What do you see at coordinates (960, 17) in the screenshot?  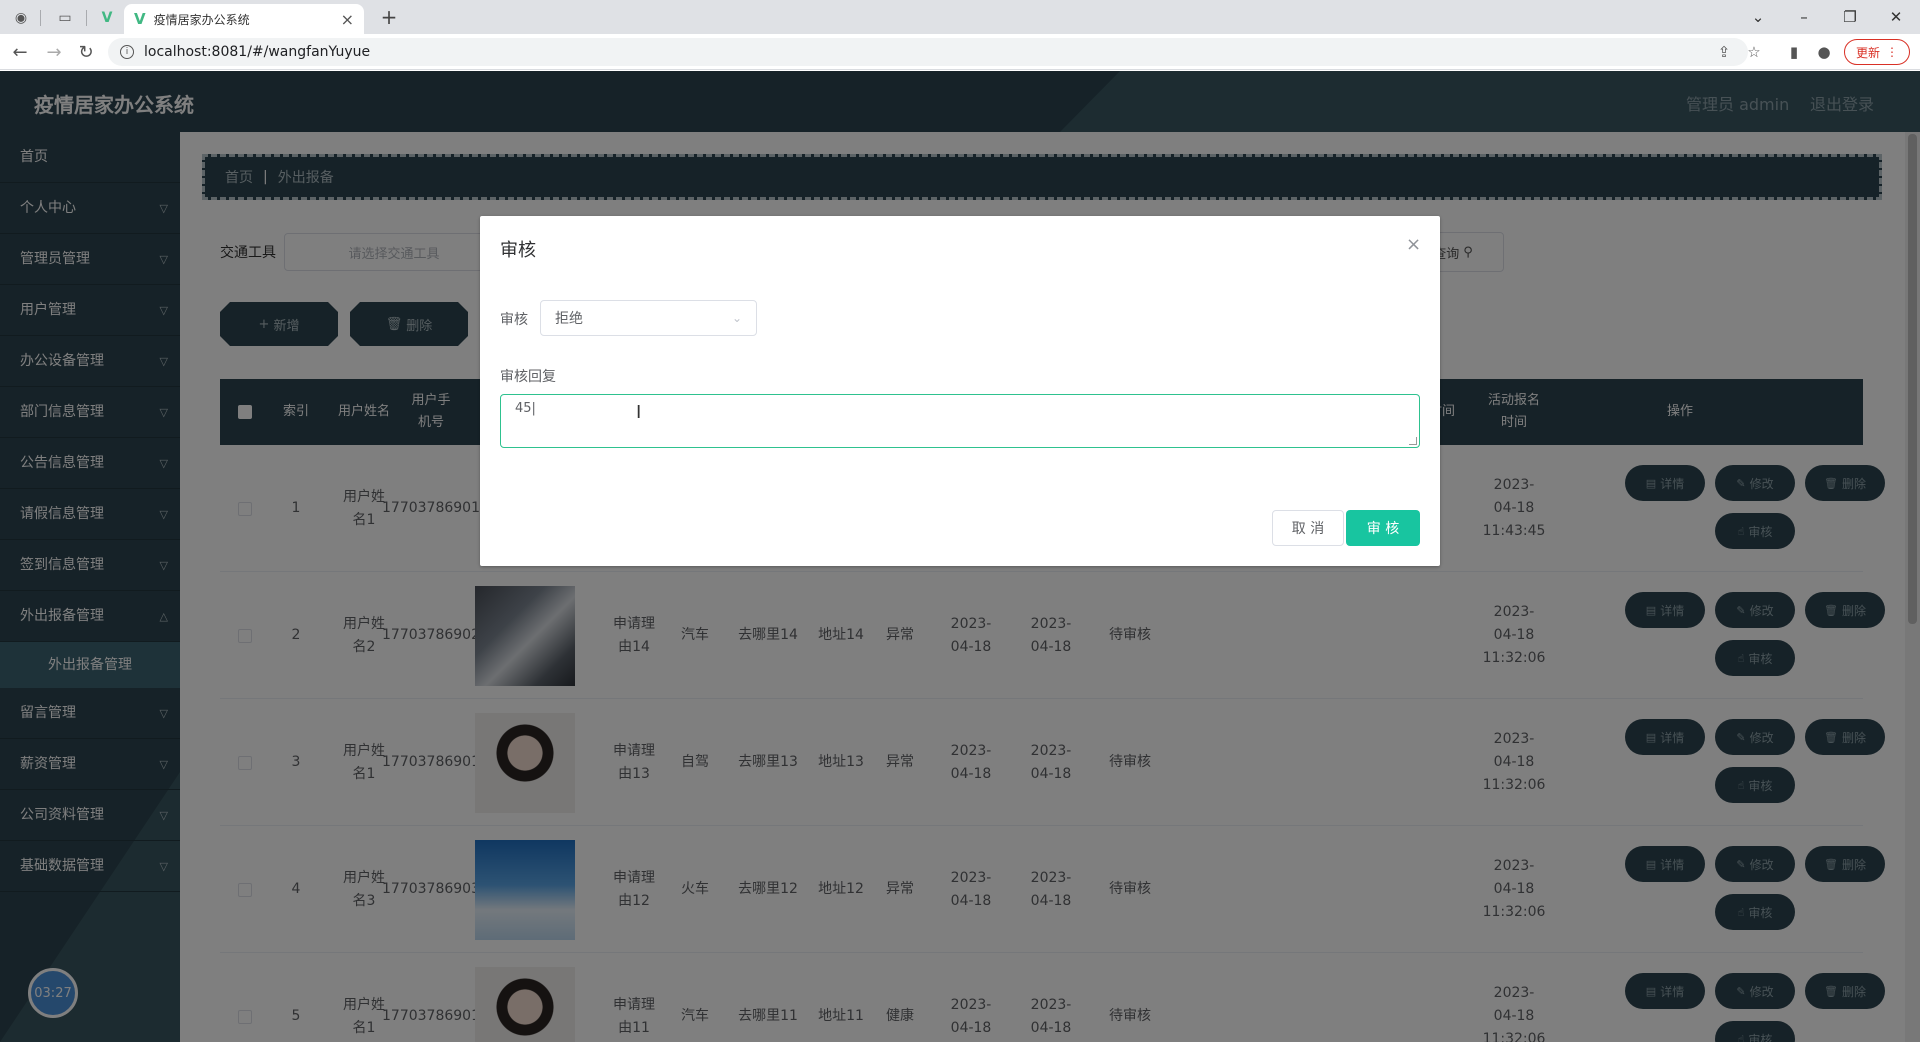 I see `browser-tab-bar: ◉ ▭ V V 疫情居家办公系统 × + ⌄ – ❐ ✕` at bounding box center [960, 17].